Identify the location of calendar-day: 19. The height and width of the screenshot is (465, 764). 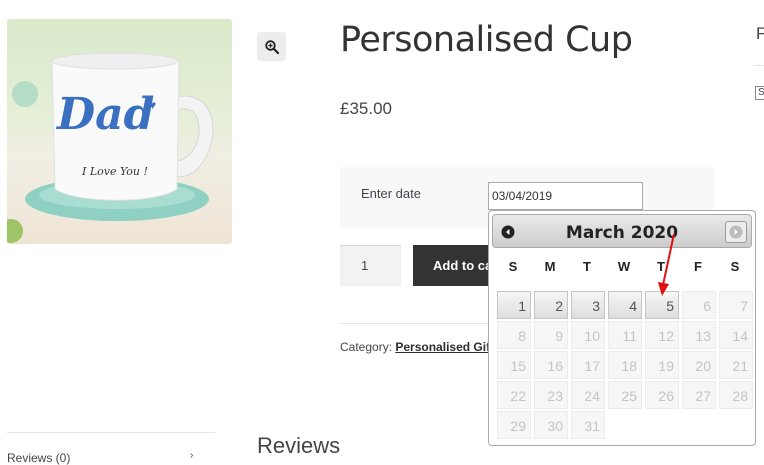
(662, 365).